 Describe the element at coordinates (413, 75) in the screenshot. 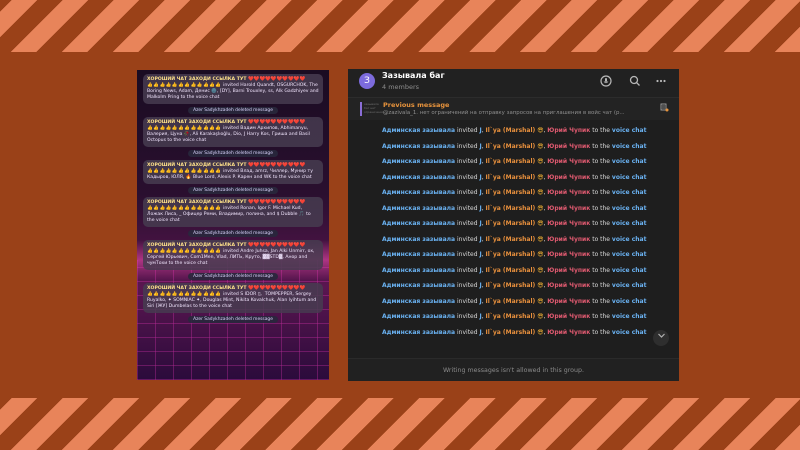

I see `chat-title: Зазывала баг` at that location.